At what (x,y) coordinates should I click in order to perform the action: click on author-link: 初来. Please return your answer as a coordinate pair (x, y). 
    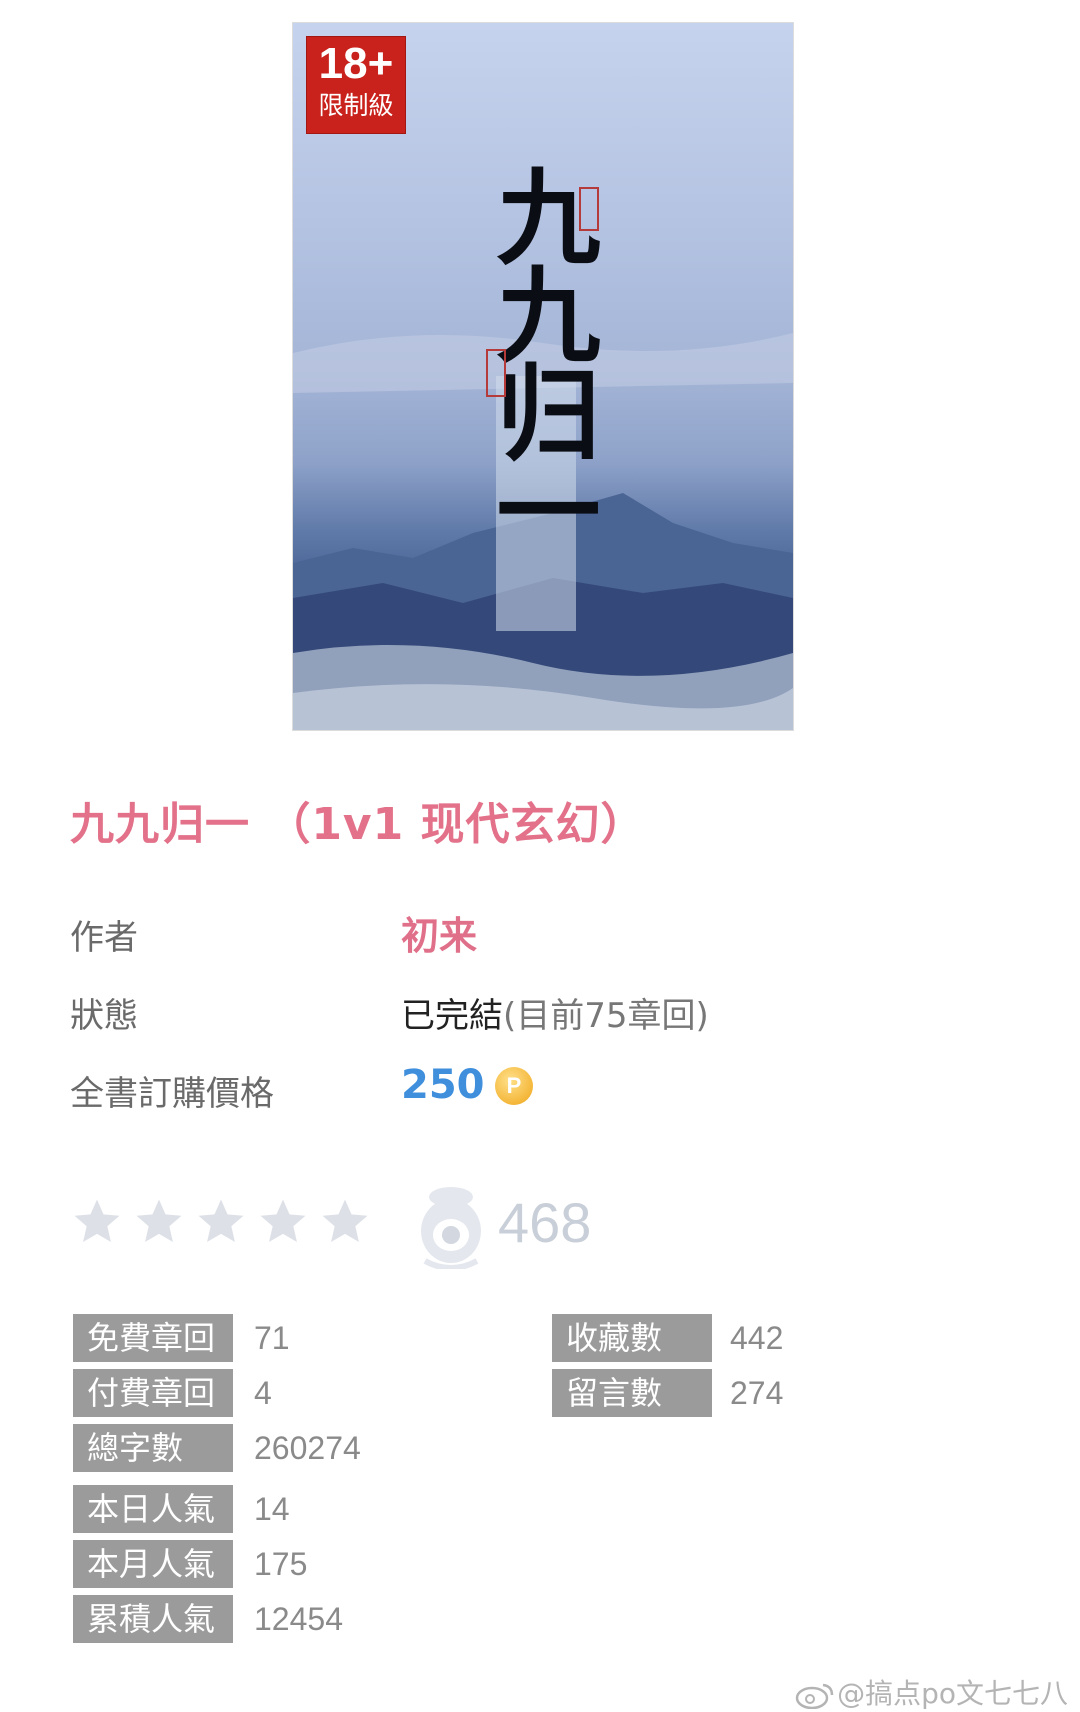
    Looking at the image, I should click on (439, 932).